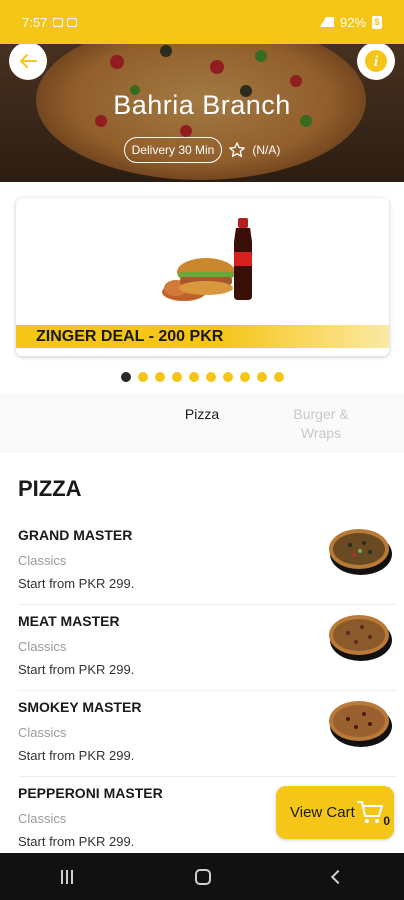 This screenshot has height=900, width=404. What do you see at coordinates (338, 876) in the screenshot?
I see `system-back-button` at bounding box center [338, 876].